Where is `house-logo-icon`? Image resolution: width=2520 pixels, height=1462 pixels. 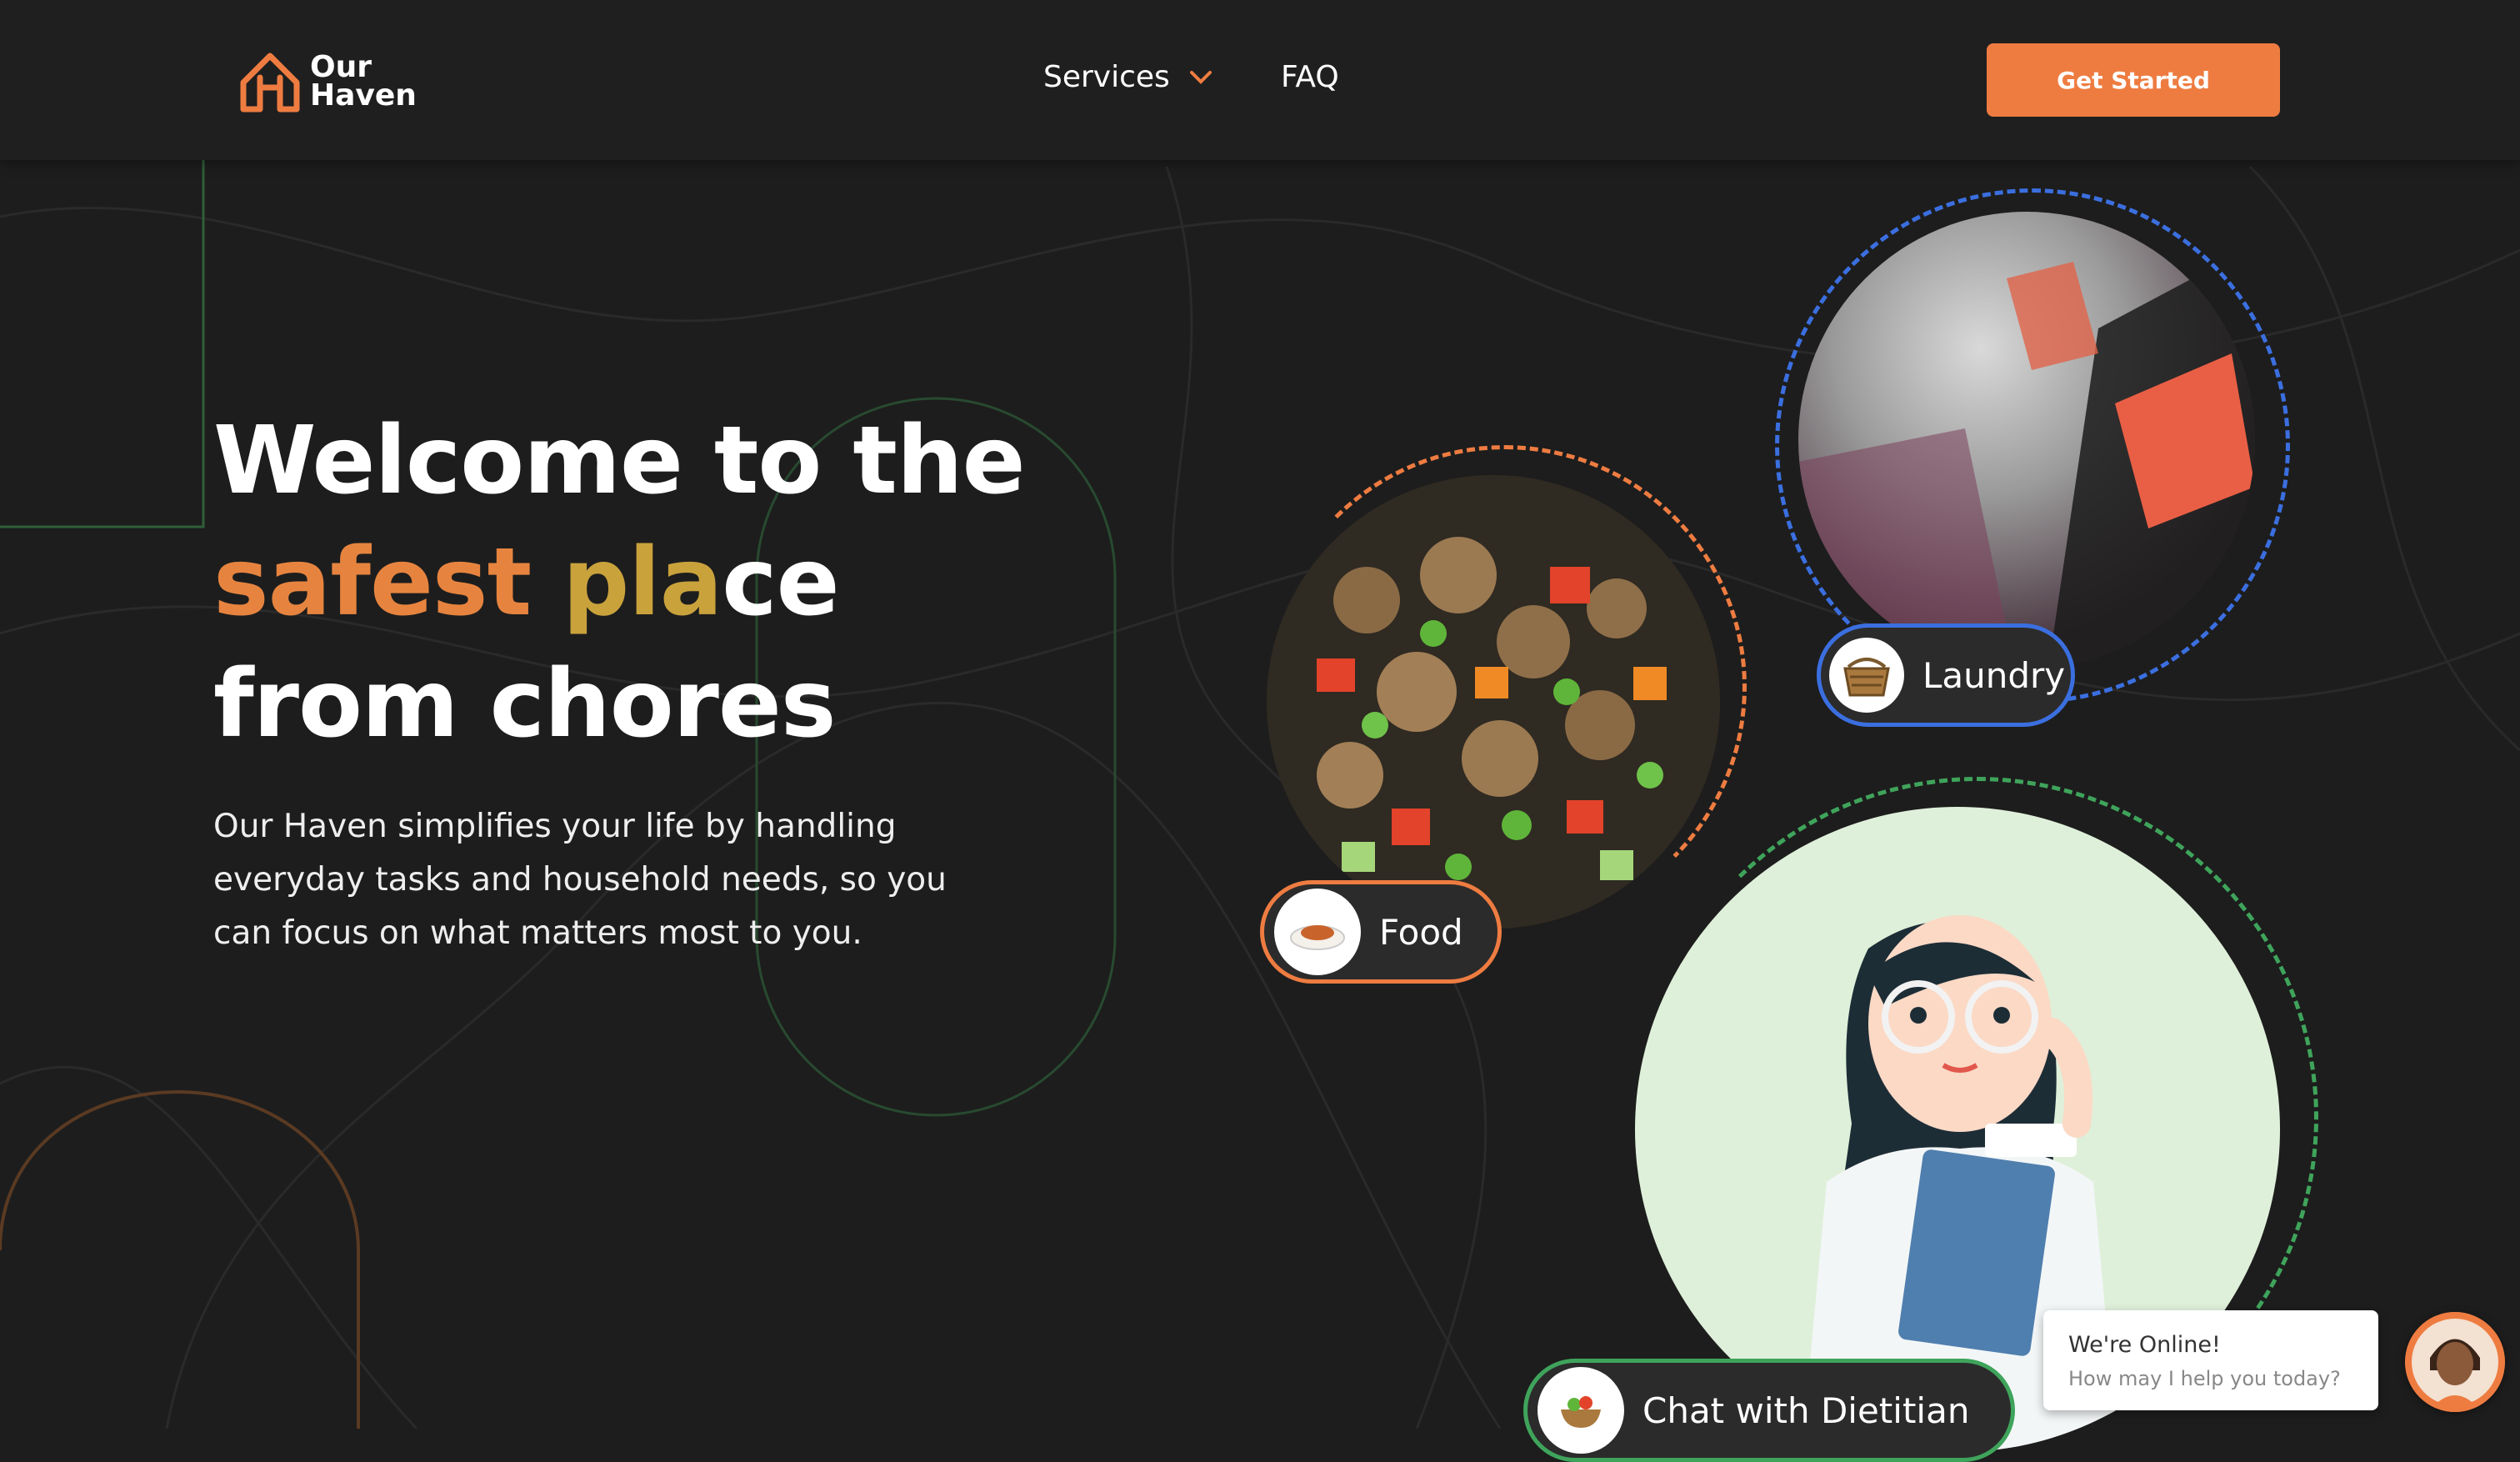
house-logo-icon is located at coordinates (270, 83).